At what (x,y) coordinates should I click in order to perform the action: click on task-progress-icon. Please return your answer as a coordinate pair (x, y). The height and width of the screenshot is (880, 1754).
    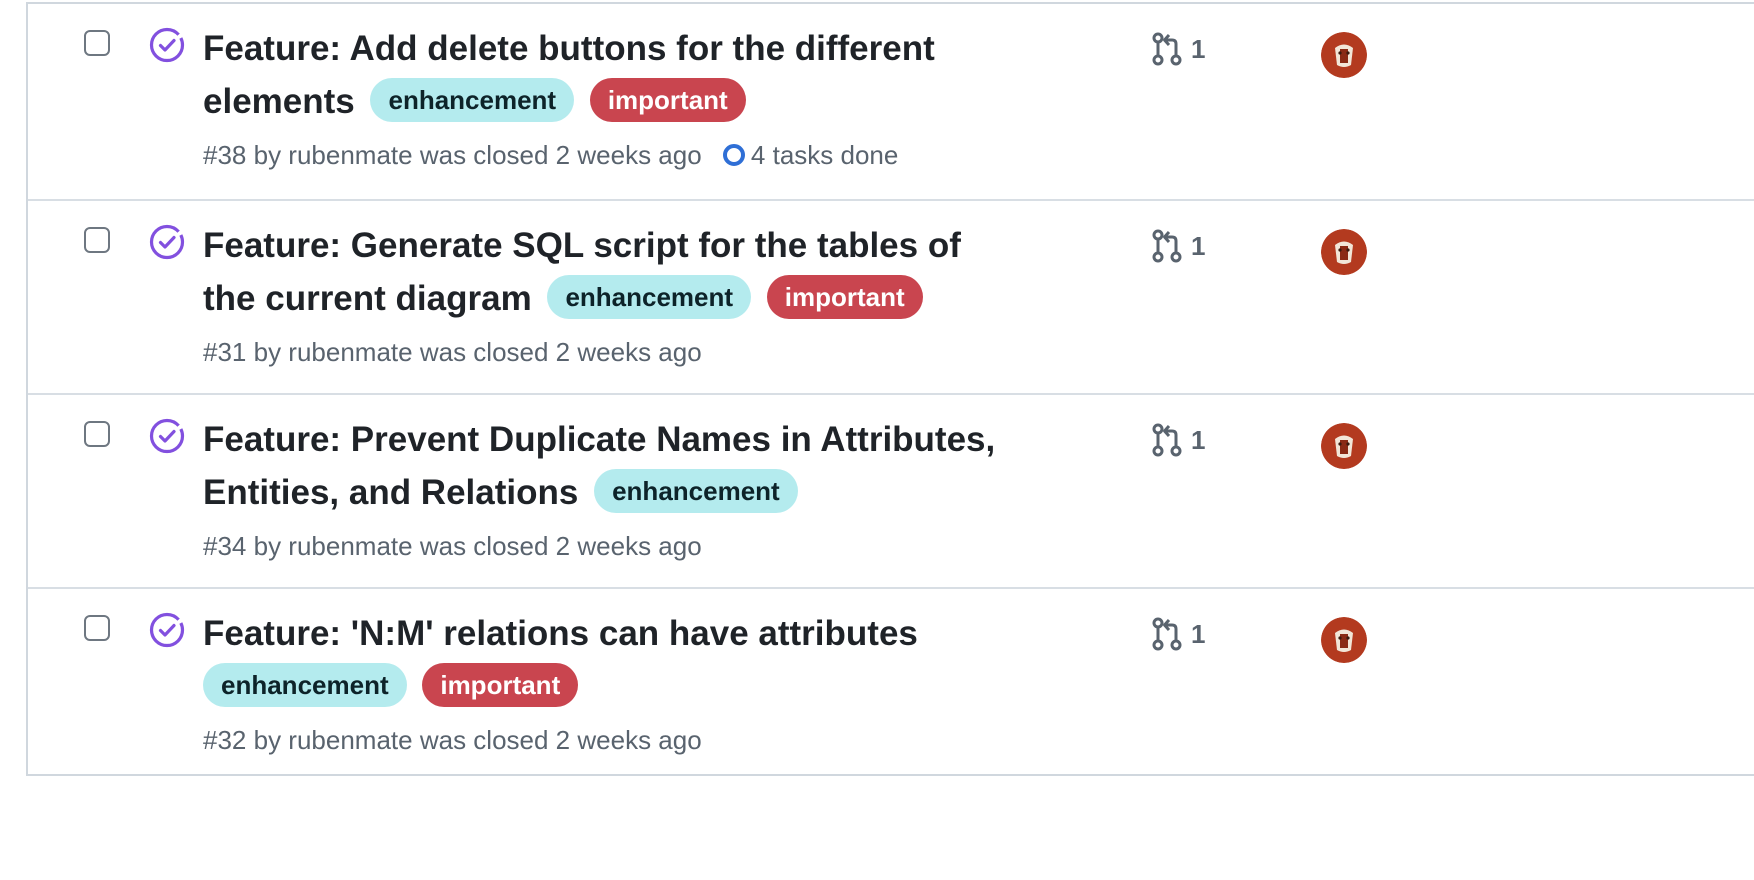
    Looking at the image, I should click on (733, 155).